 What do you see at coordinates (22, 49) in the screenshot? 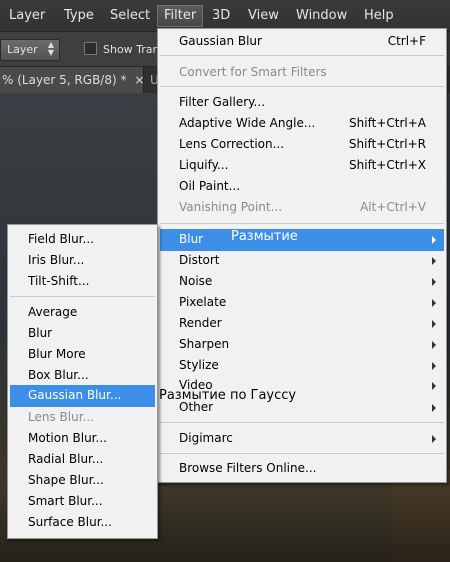
I see `auto-select-value: Layer` at bounding box center [22, 49].